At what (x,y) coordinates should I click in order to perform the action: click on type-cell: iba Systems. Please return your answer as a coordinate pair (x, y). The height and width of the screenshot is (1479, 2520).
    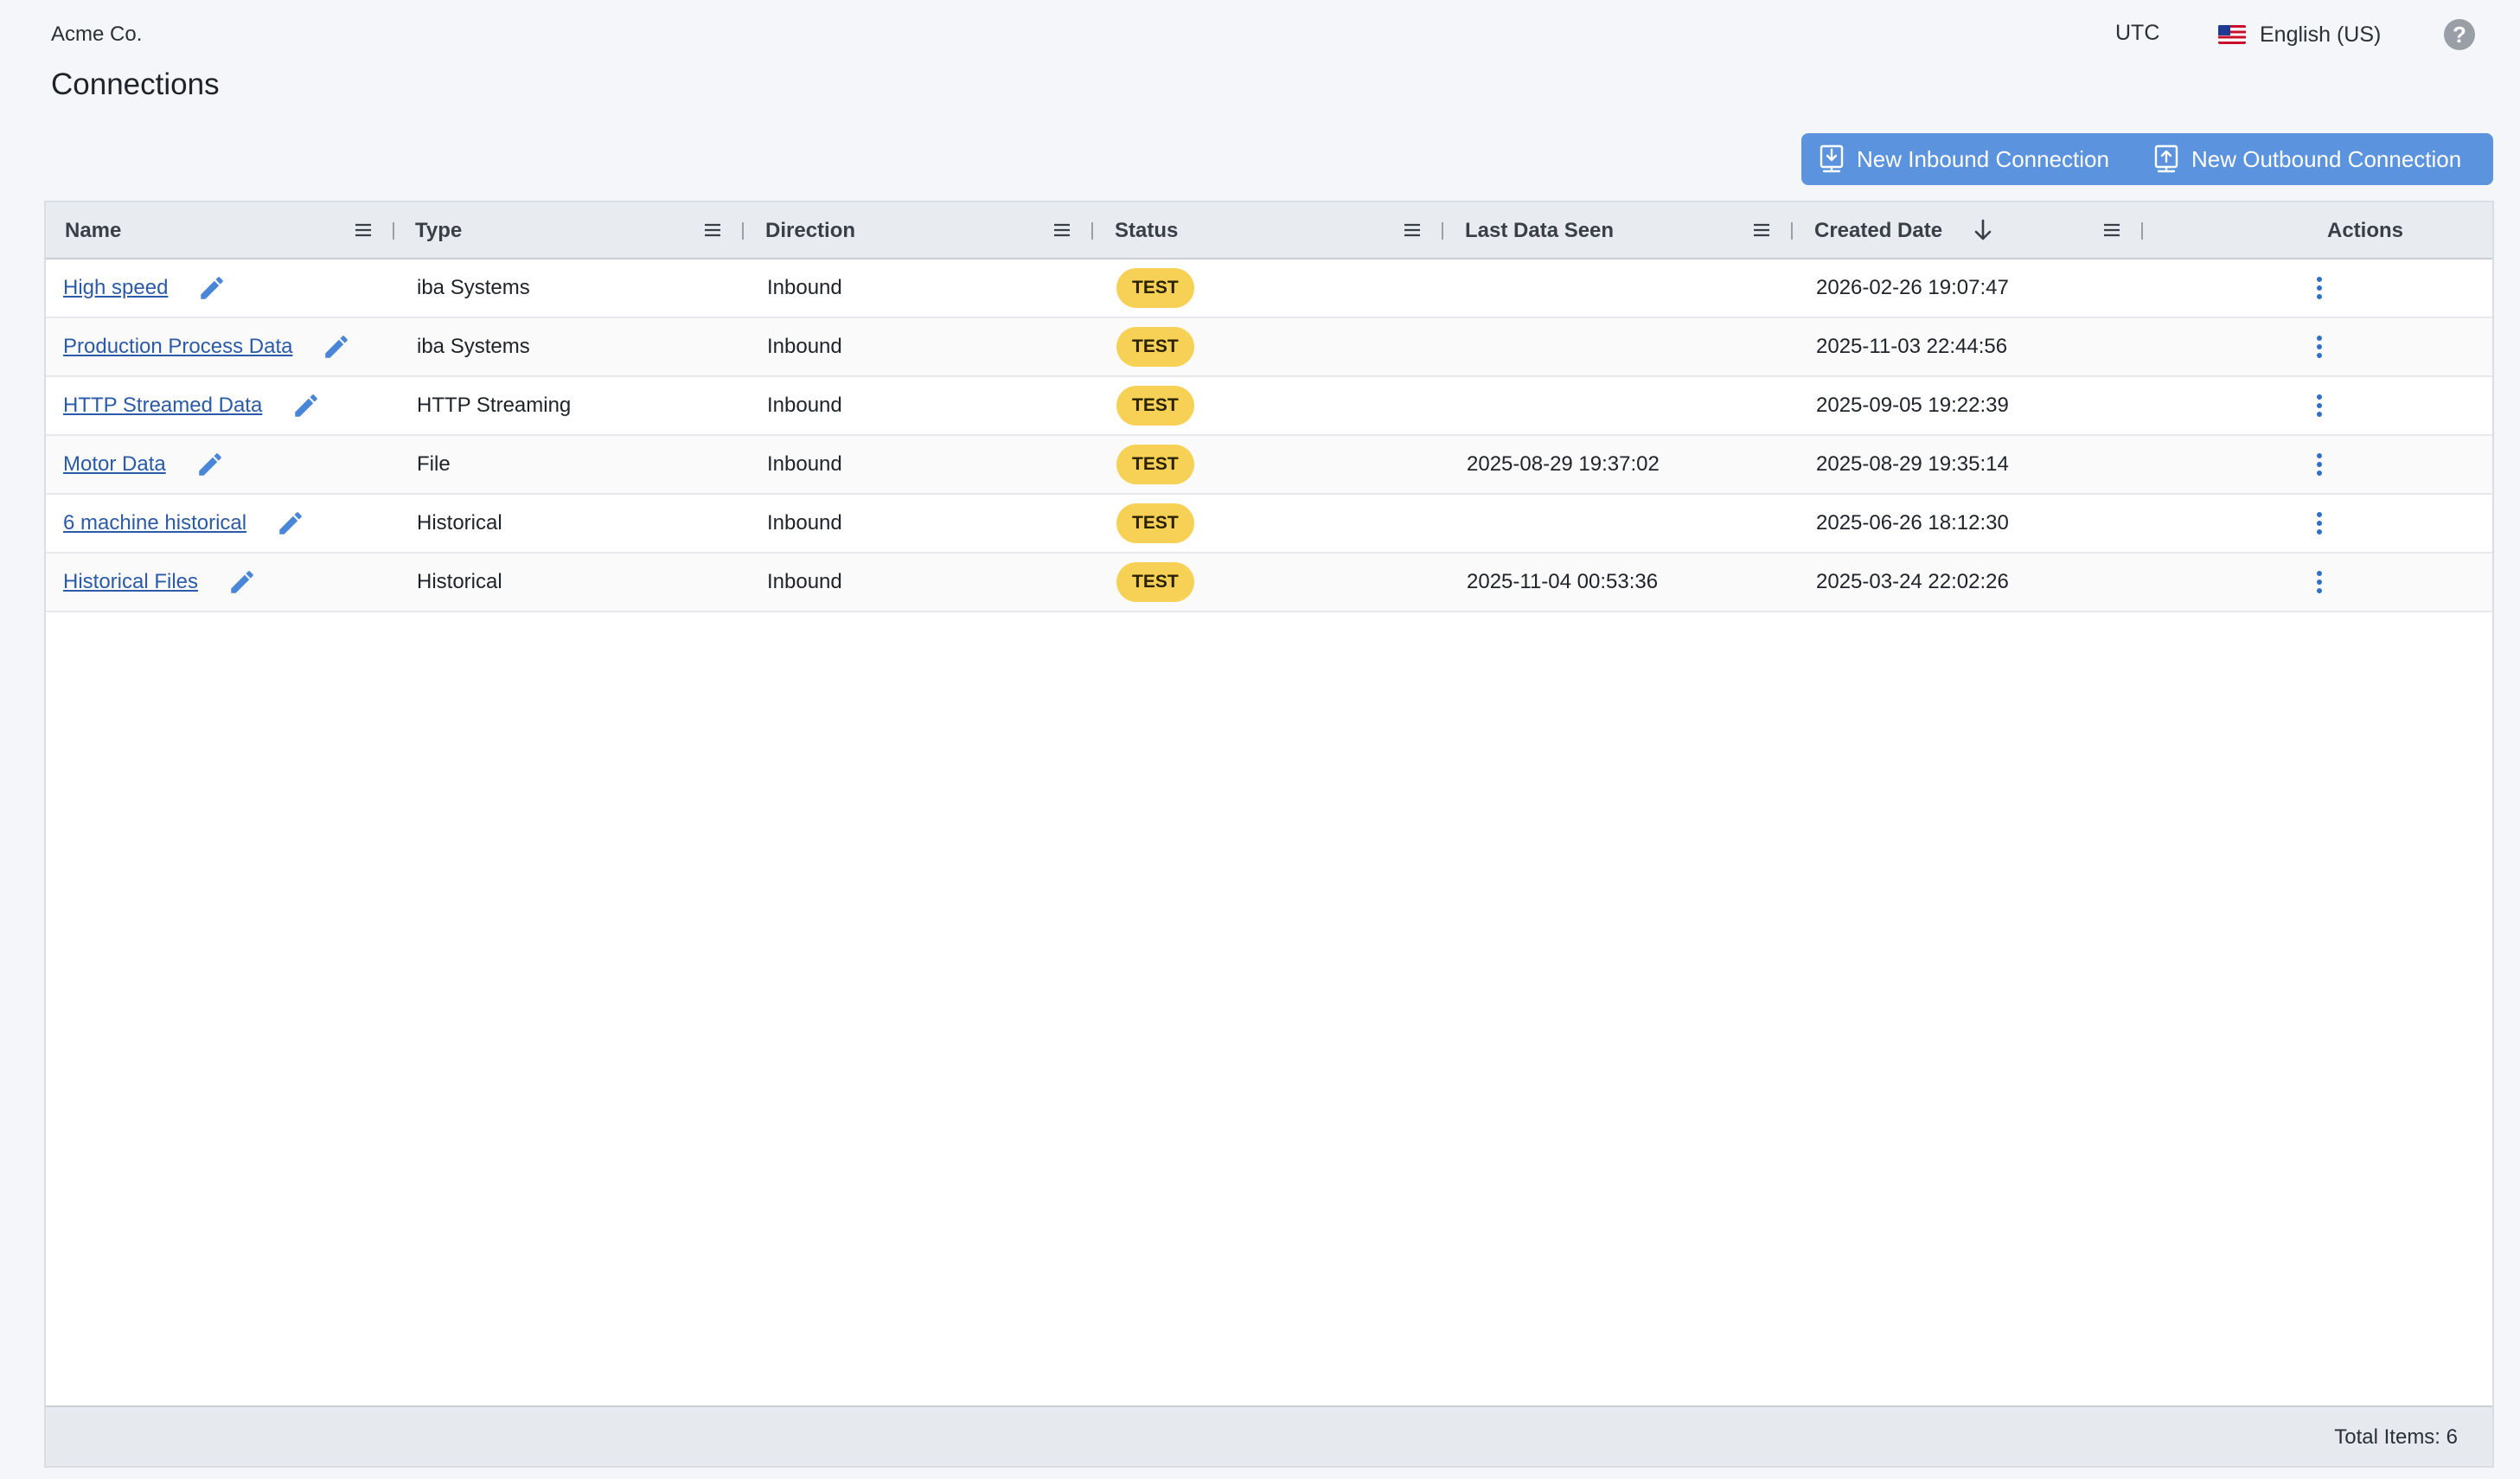
    Looking at the image, I should click on (473, 288).